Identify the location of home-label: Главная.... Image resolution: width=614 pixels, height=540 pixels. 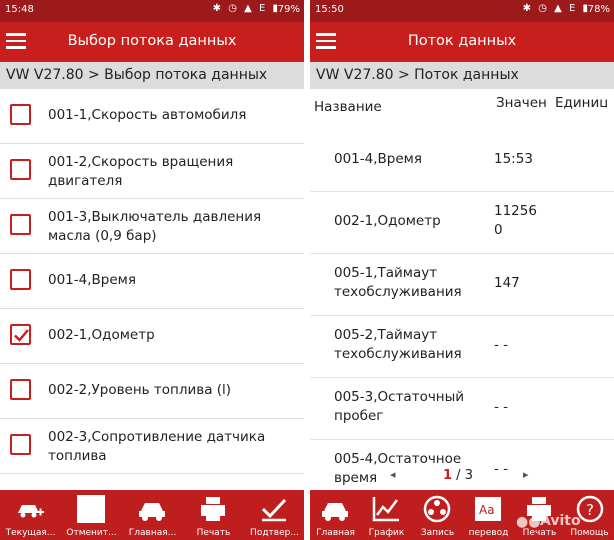
(152, 533).